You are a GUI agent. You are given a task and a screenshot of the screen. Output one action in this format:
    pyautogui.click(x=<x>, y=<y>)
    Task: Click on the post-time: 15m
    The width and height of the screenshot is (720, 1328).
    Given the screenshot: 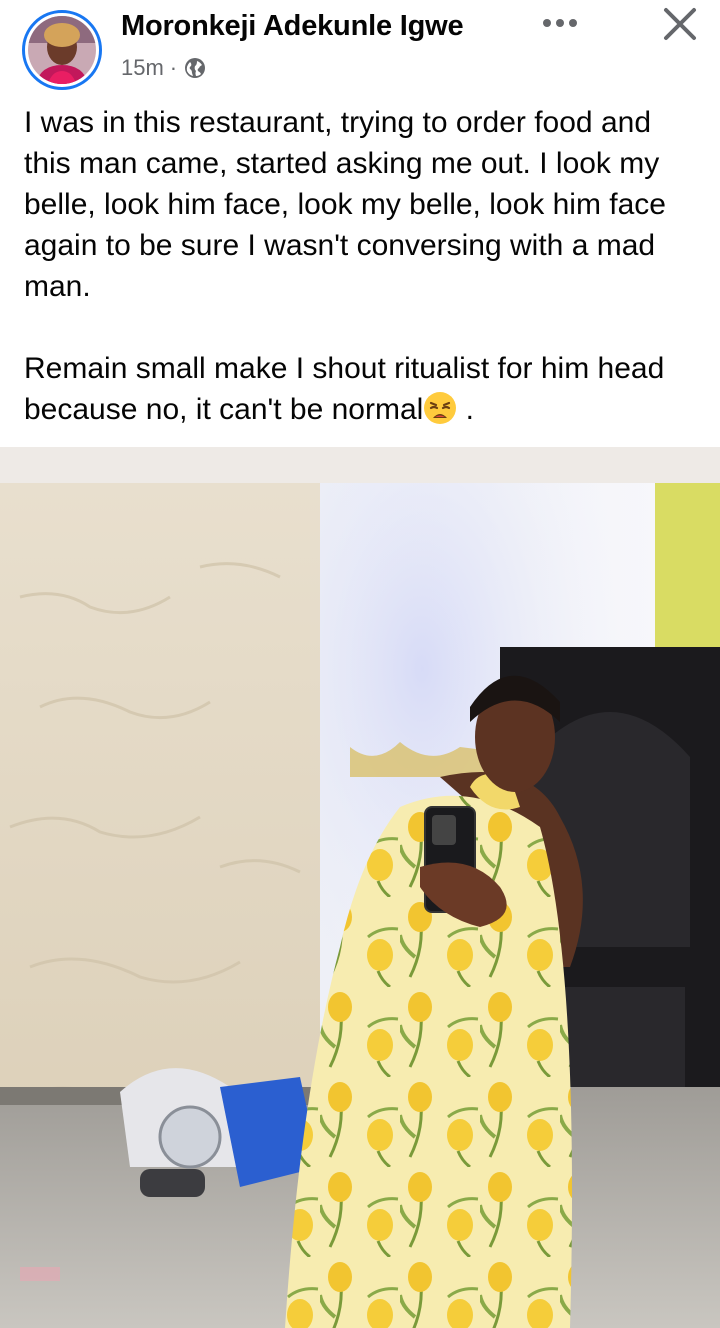 What is the action you would take?
    pyautogui.click(x=142, y=68)
    